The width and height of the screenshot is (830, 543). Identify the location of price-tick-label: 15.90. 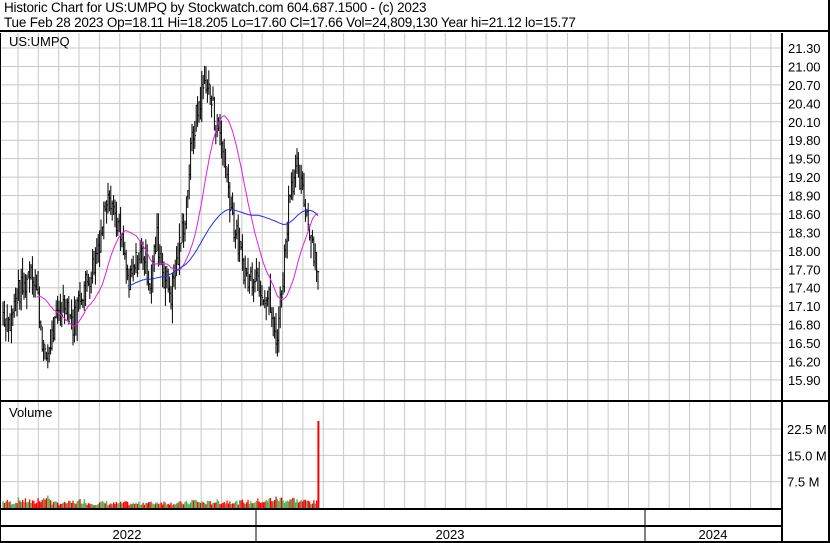
(804, 380).